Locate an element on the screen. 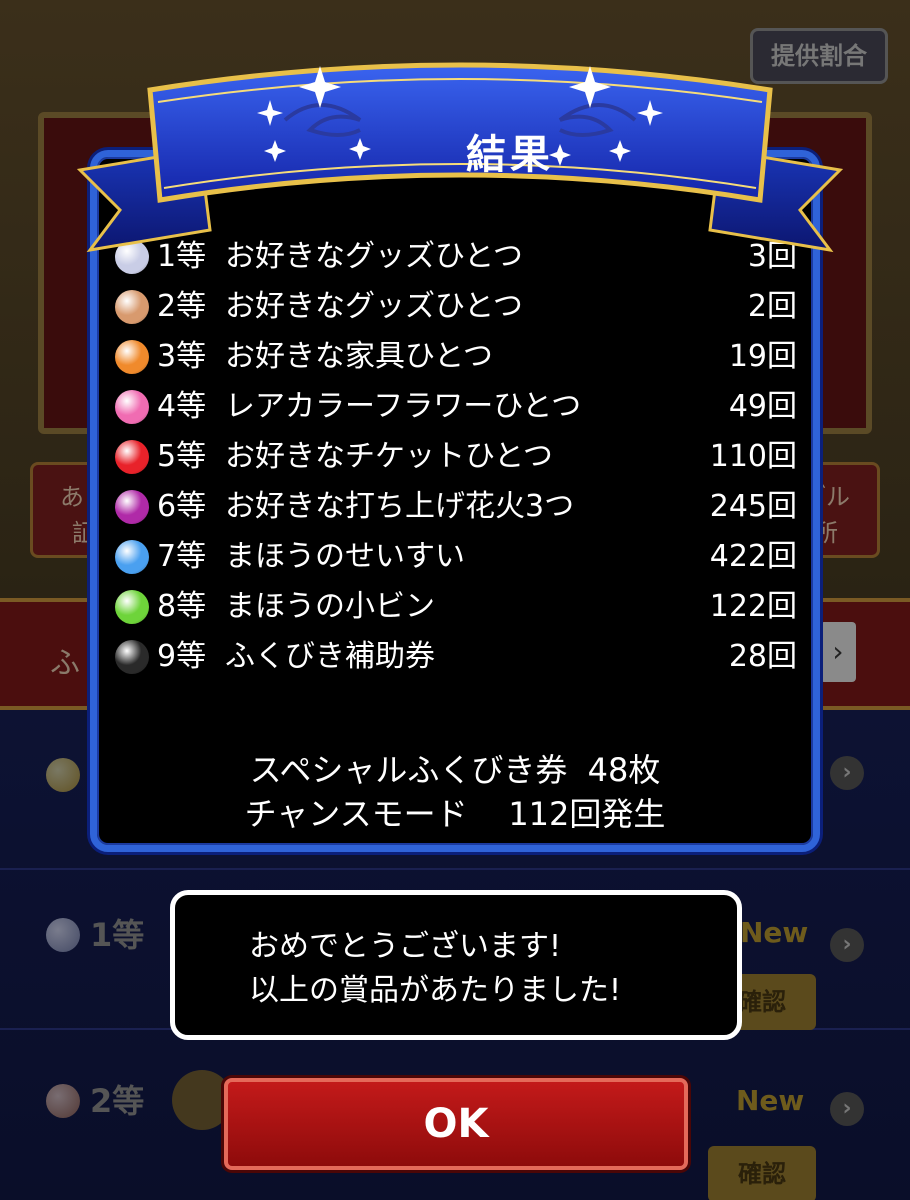 The height and width of the screenshot is (1200, 910). result-row: 5等 お好きなチケットひとつ 110回 is located at coordinates (460, 457).